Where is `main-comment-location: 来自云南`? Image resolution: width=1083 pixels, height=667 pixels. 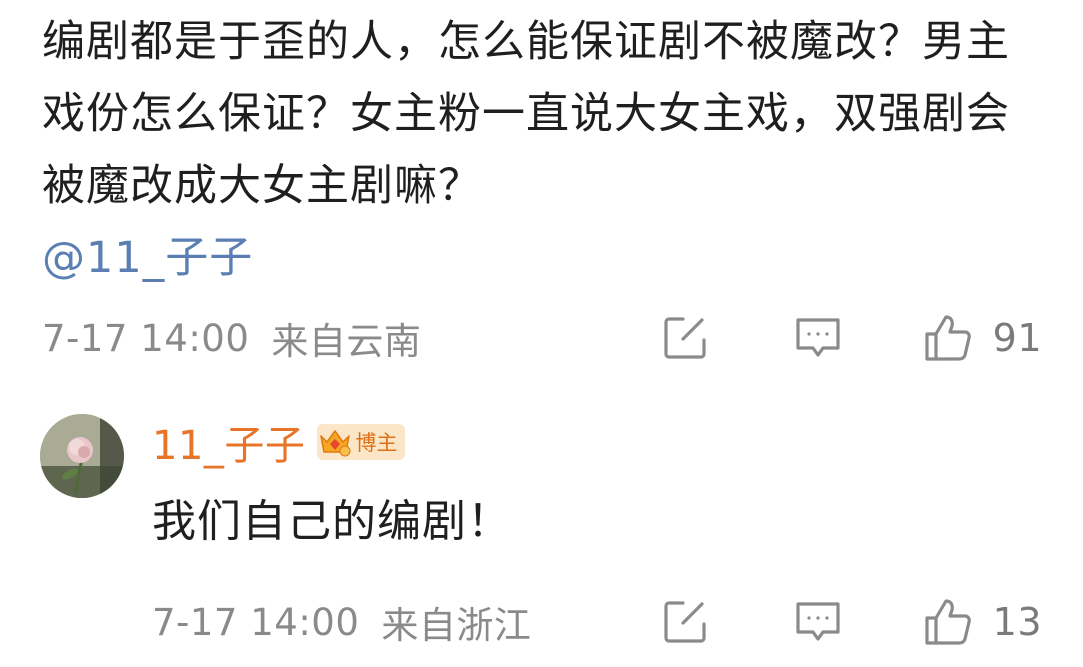 main-comment-location: 来自云南 is located at coordinates (346, 341).